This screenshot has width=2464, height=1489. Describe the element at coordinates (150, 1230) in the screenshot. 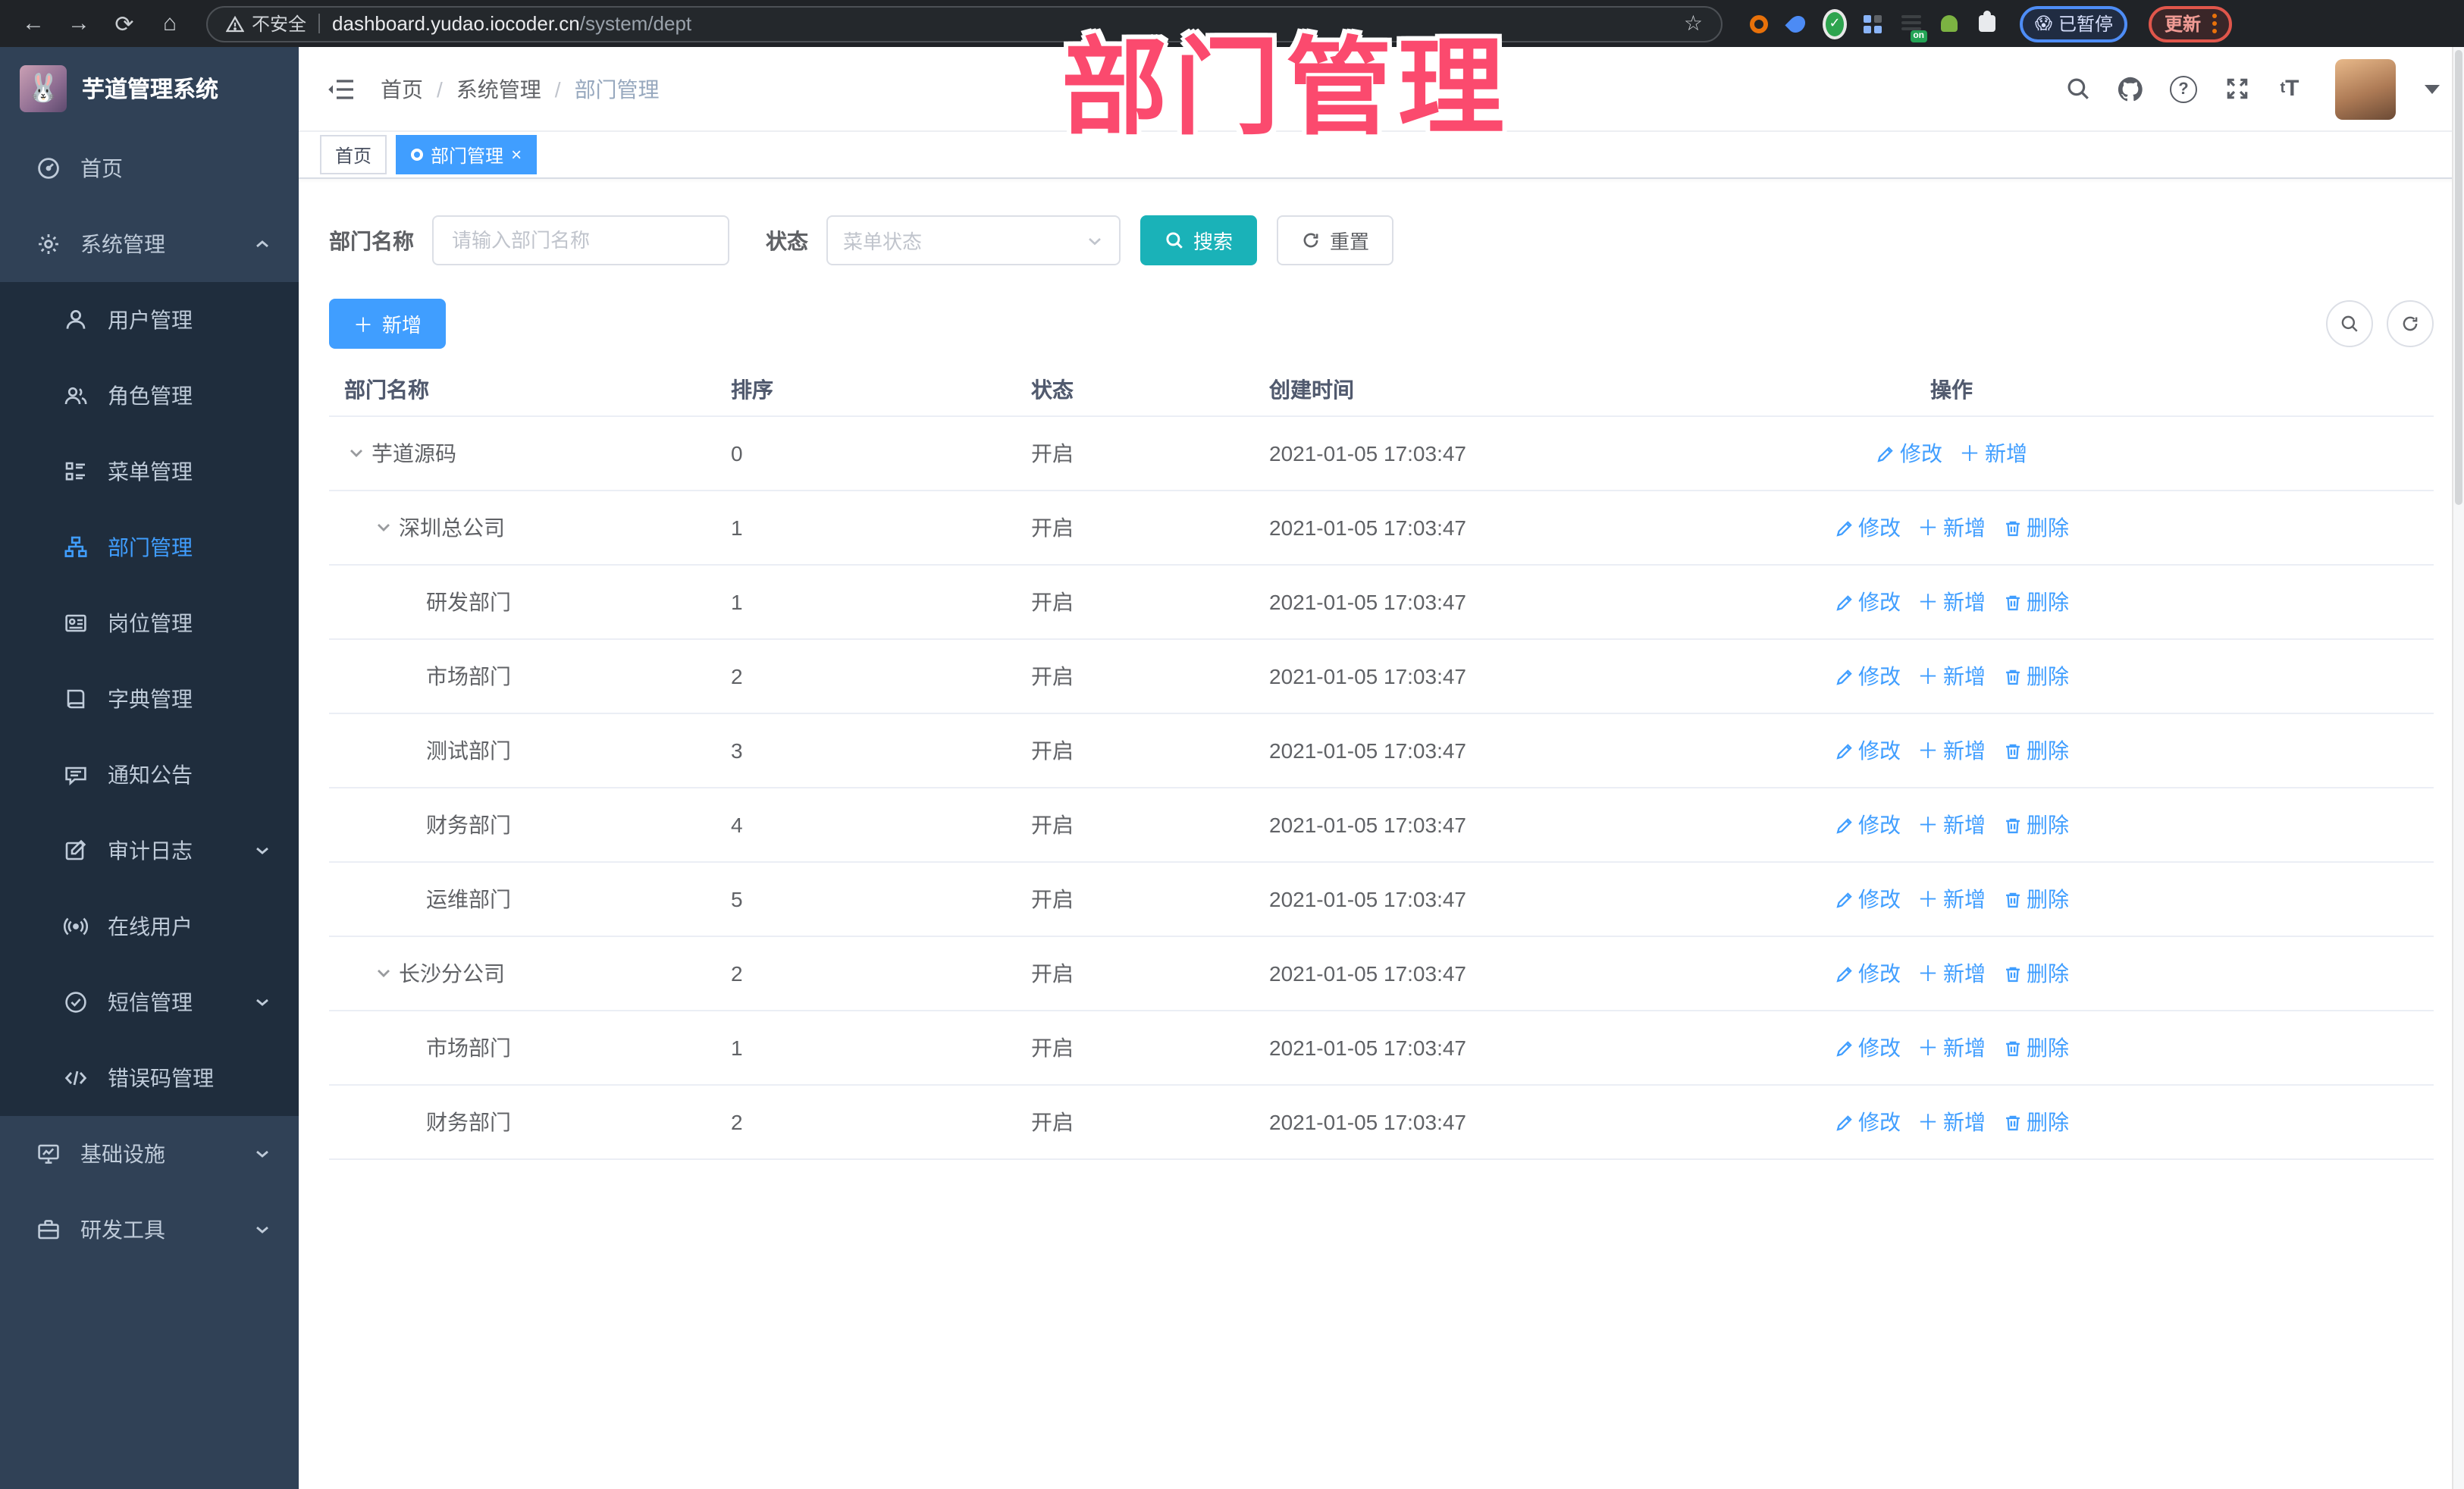

I see `sidebar-item-dev-tools: 研发工具` at that location.